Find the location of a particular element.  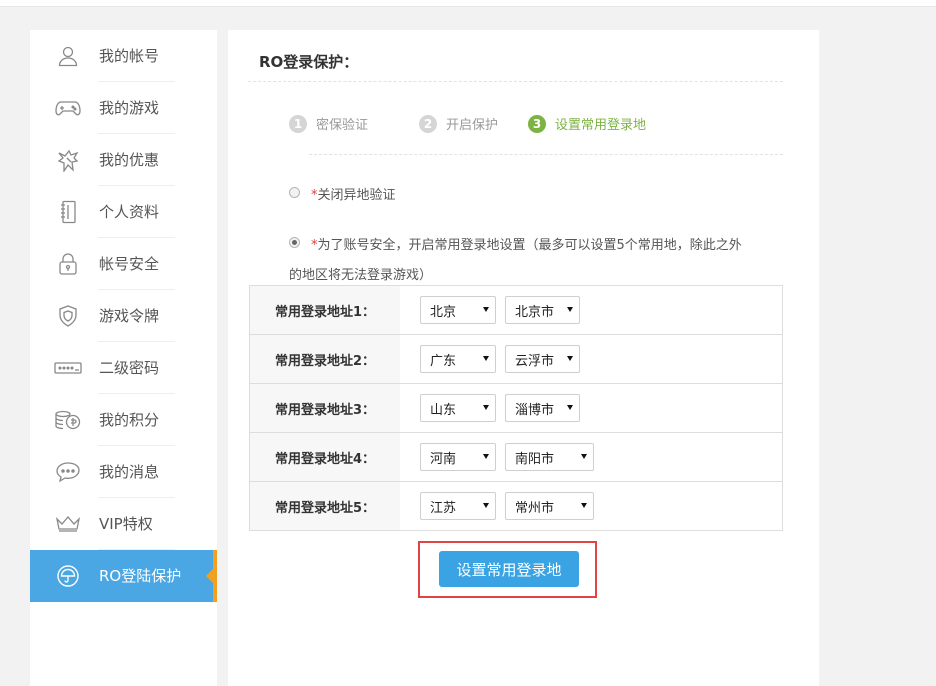

sidebar-item-label: 个人资料 is located at coordinates (129, 212).